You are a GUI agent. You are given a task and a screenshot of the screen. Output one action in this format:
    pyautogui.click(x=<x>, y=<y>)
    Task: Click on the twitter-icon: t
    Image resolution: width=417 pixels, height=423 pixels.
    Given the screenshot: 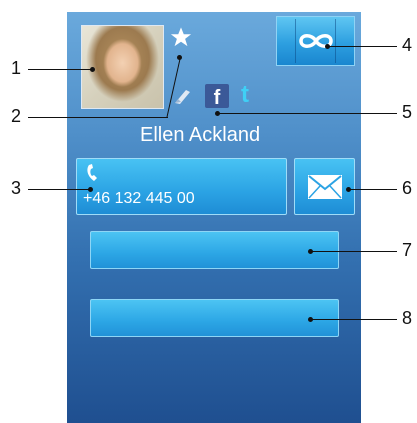 What is the action you would take?
    pyautogui.click(x=245, y=94)
    